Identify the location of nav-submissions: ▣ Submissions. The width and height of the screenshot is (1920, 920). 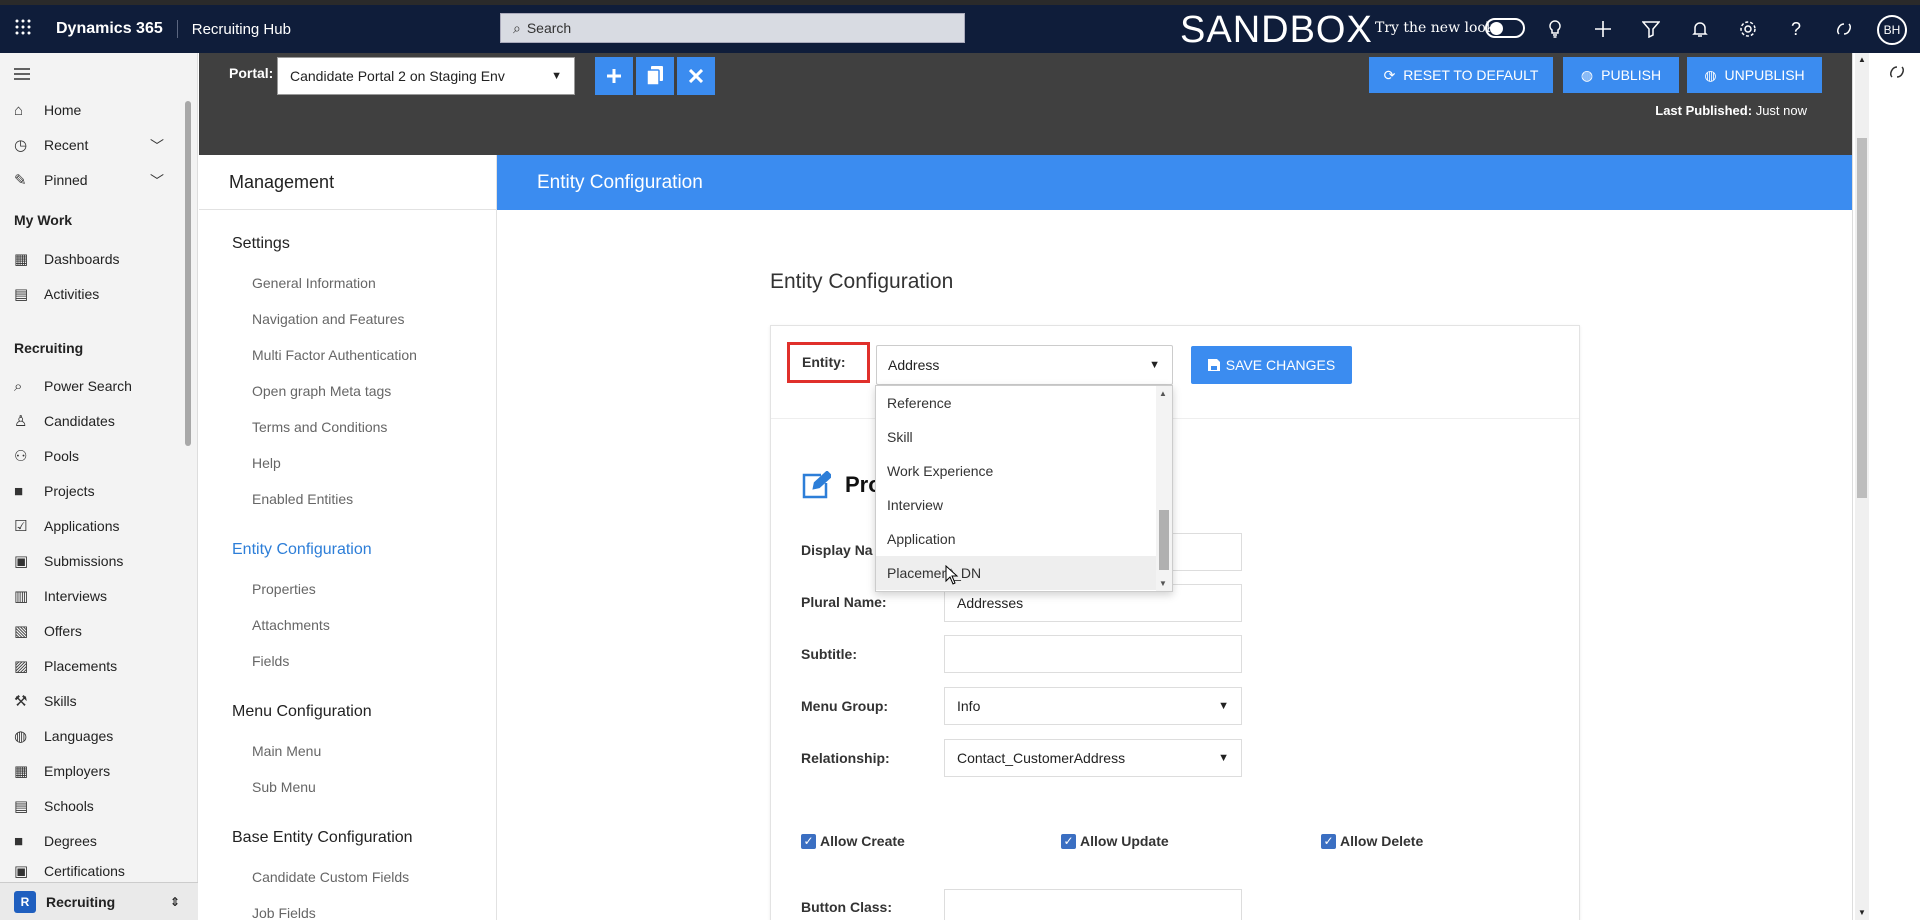
(68, 561).